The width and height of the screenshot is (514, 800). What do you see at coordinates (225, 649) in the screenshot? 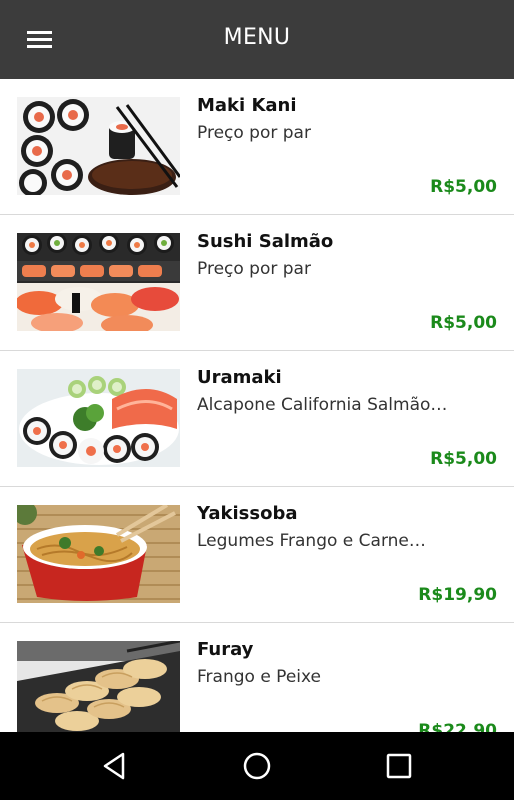
I see `item-name: Furay` at bounding box center [225, 649].